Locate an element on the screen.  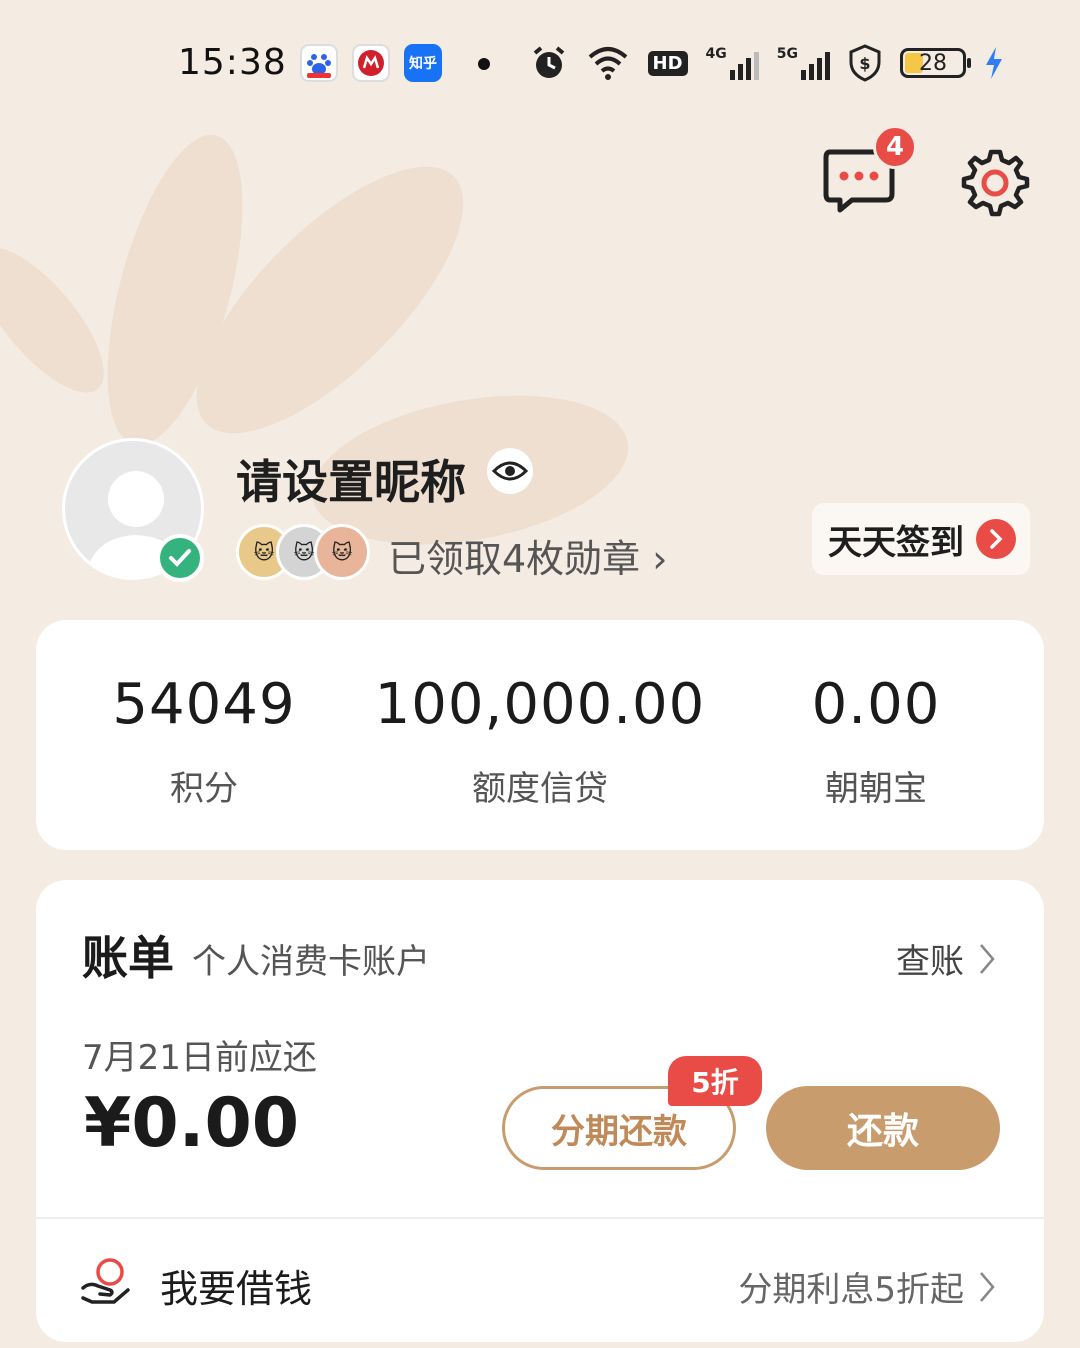
stat-credit-limit: 100,000.00 额度信贷 is located at coordinates (540, 741).